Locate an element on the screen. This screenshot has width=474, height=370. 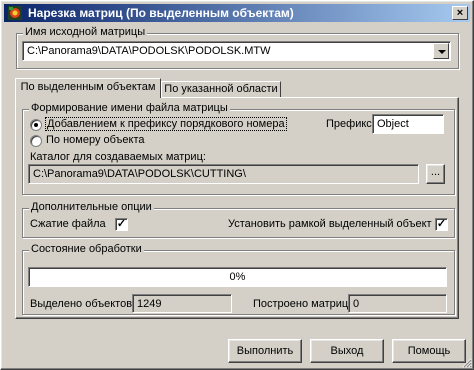
exit-button-label: Выход is located at coordinates (347, 351).